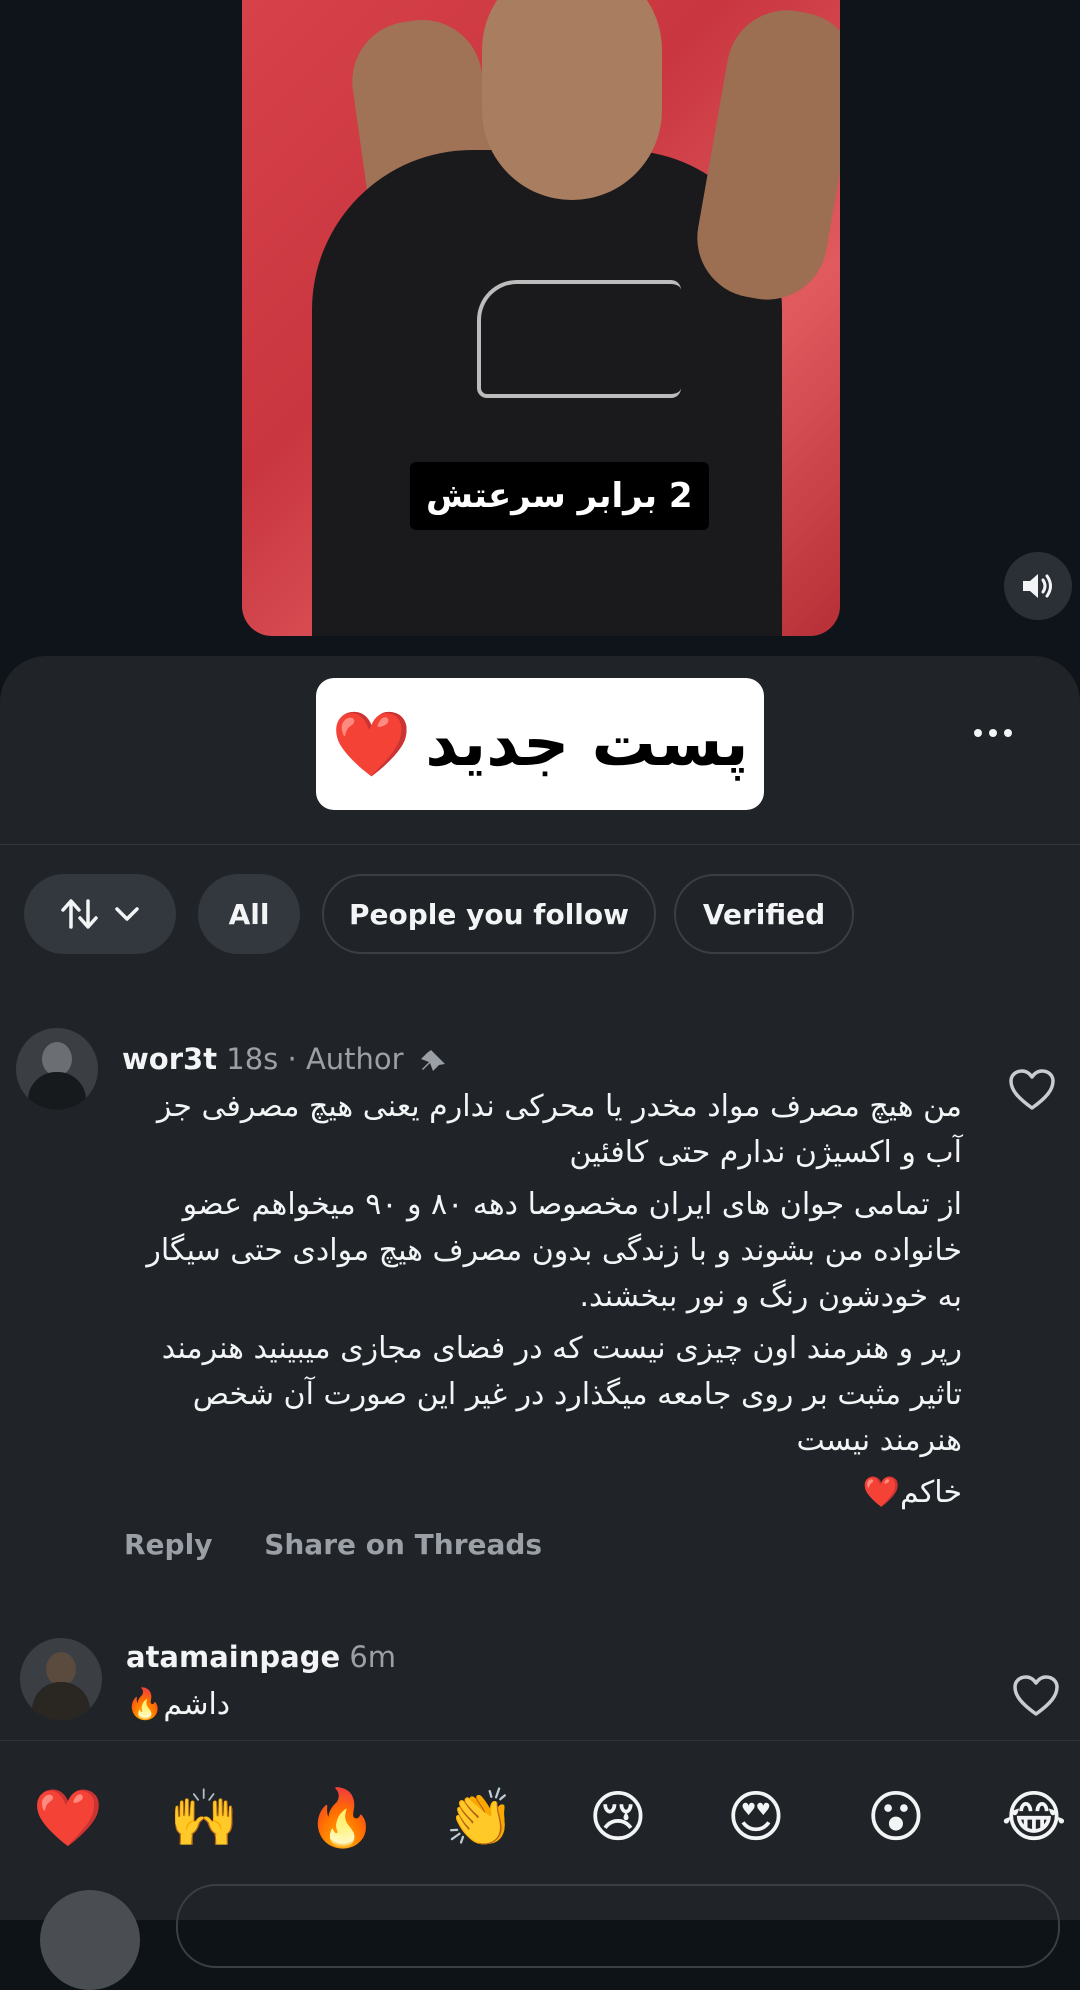 This screenshot has width=1080, height=1990. Describe the element at coordinates (489, 914) in the screenshot. I see `filter-people-you-follow: People you follow` at that location.